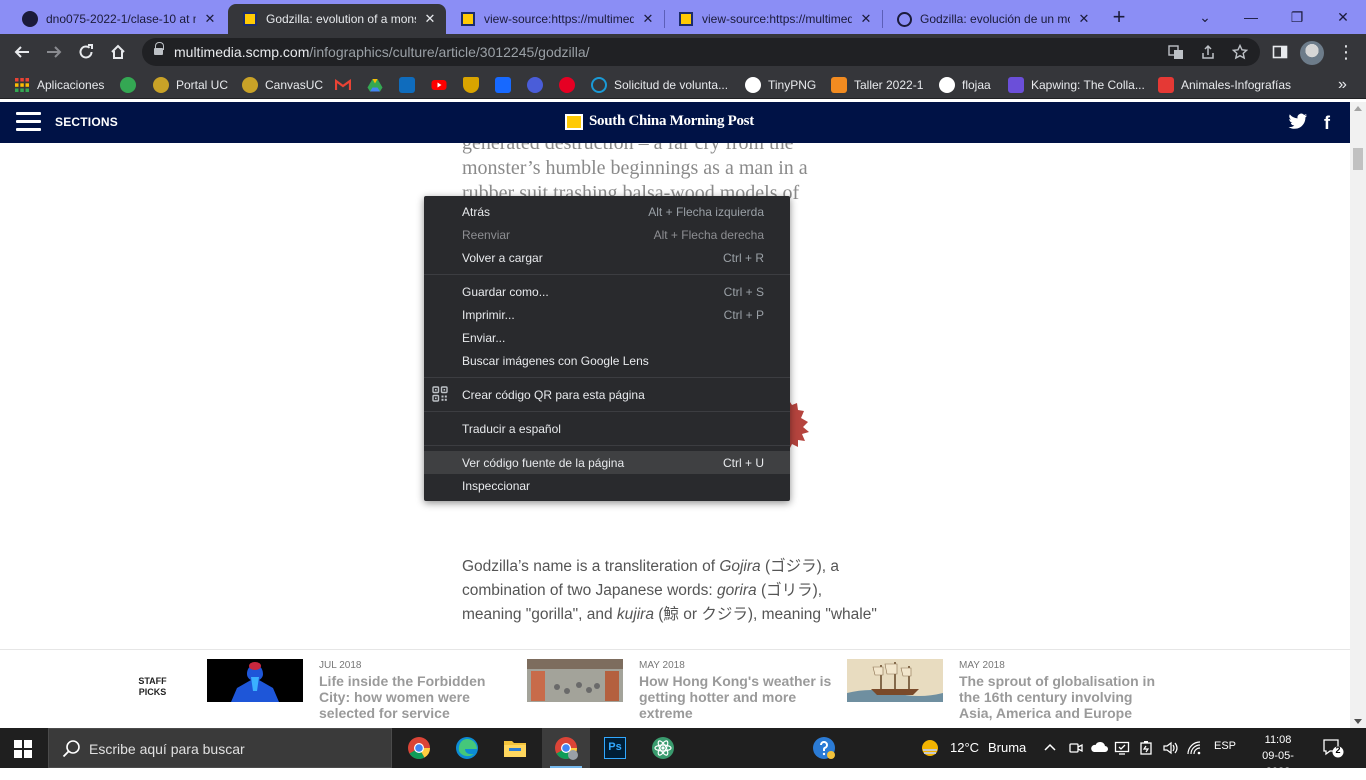 This screenshot has width=1366, height=780. I want to click on taskbar-edge, so click(467, 748).